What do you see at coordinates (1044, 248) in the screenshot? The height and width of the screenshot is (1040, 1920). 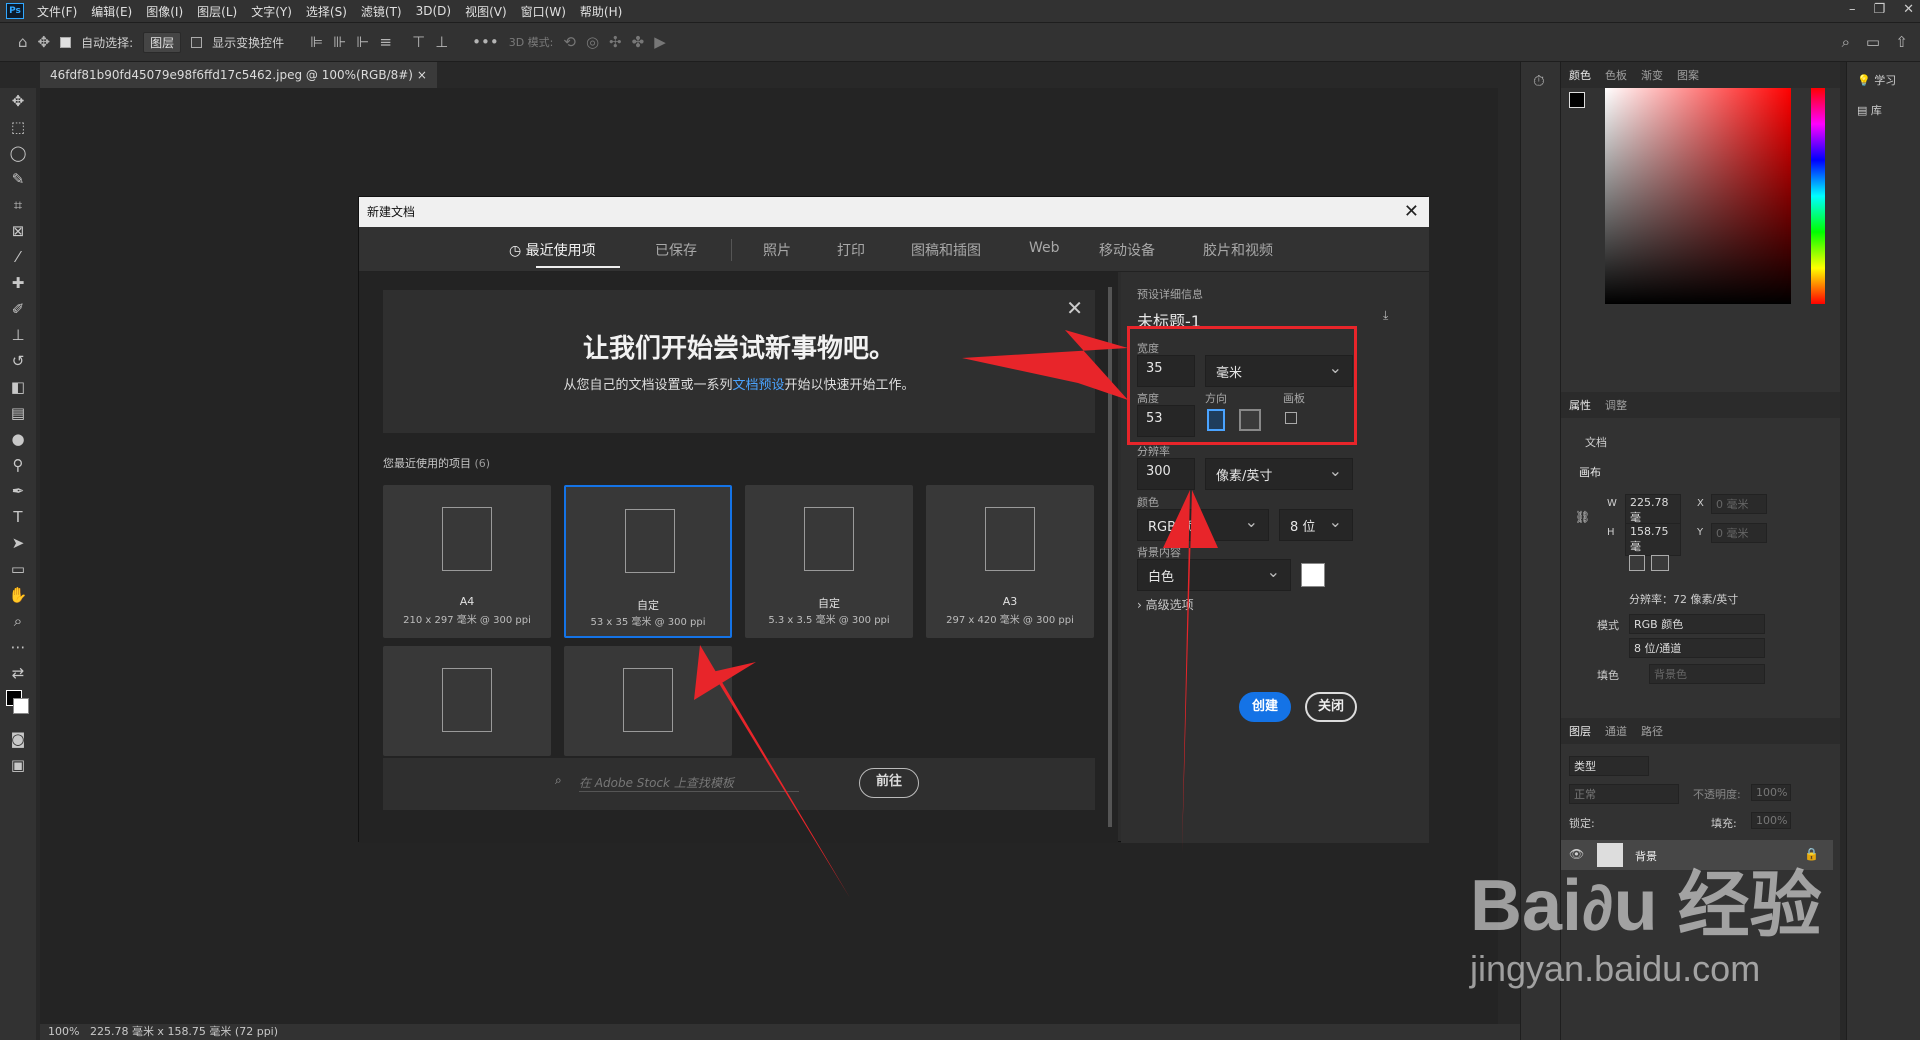 I see `tab-web: Web` at bounding box center [1044, 248].